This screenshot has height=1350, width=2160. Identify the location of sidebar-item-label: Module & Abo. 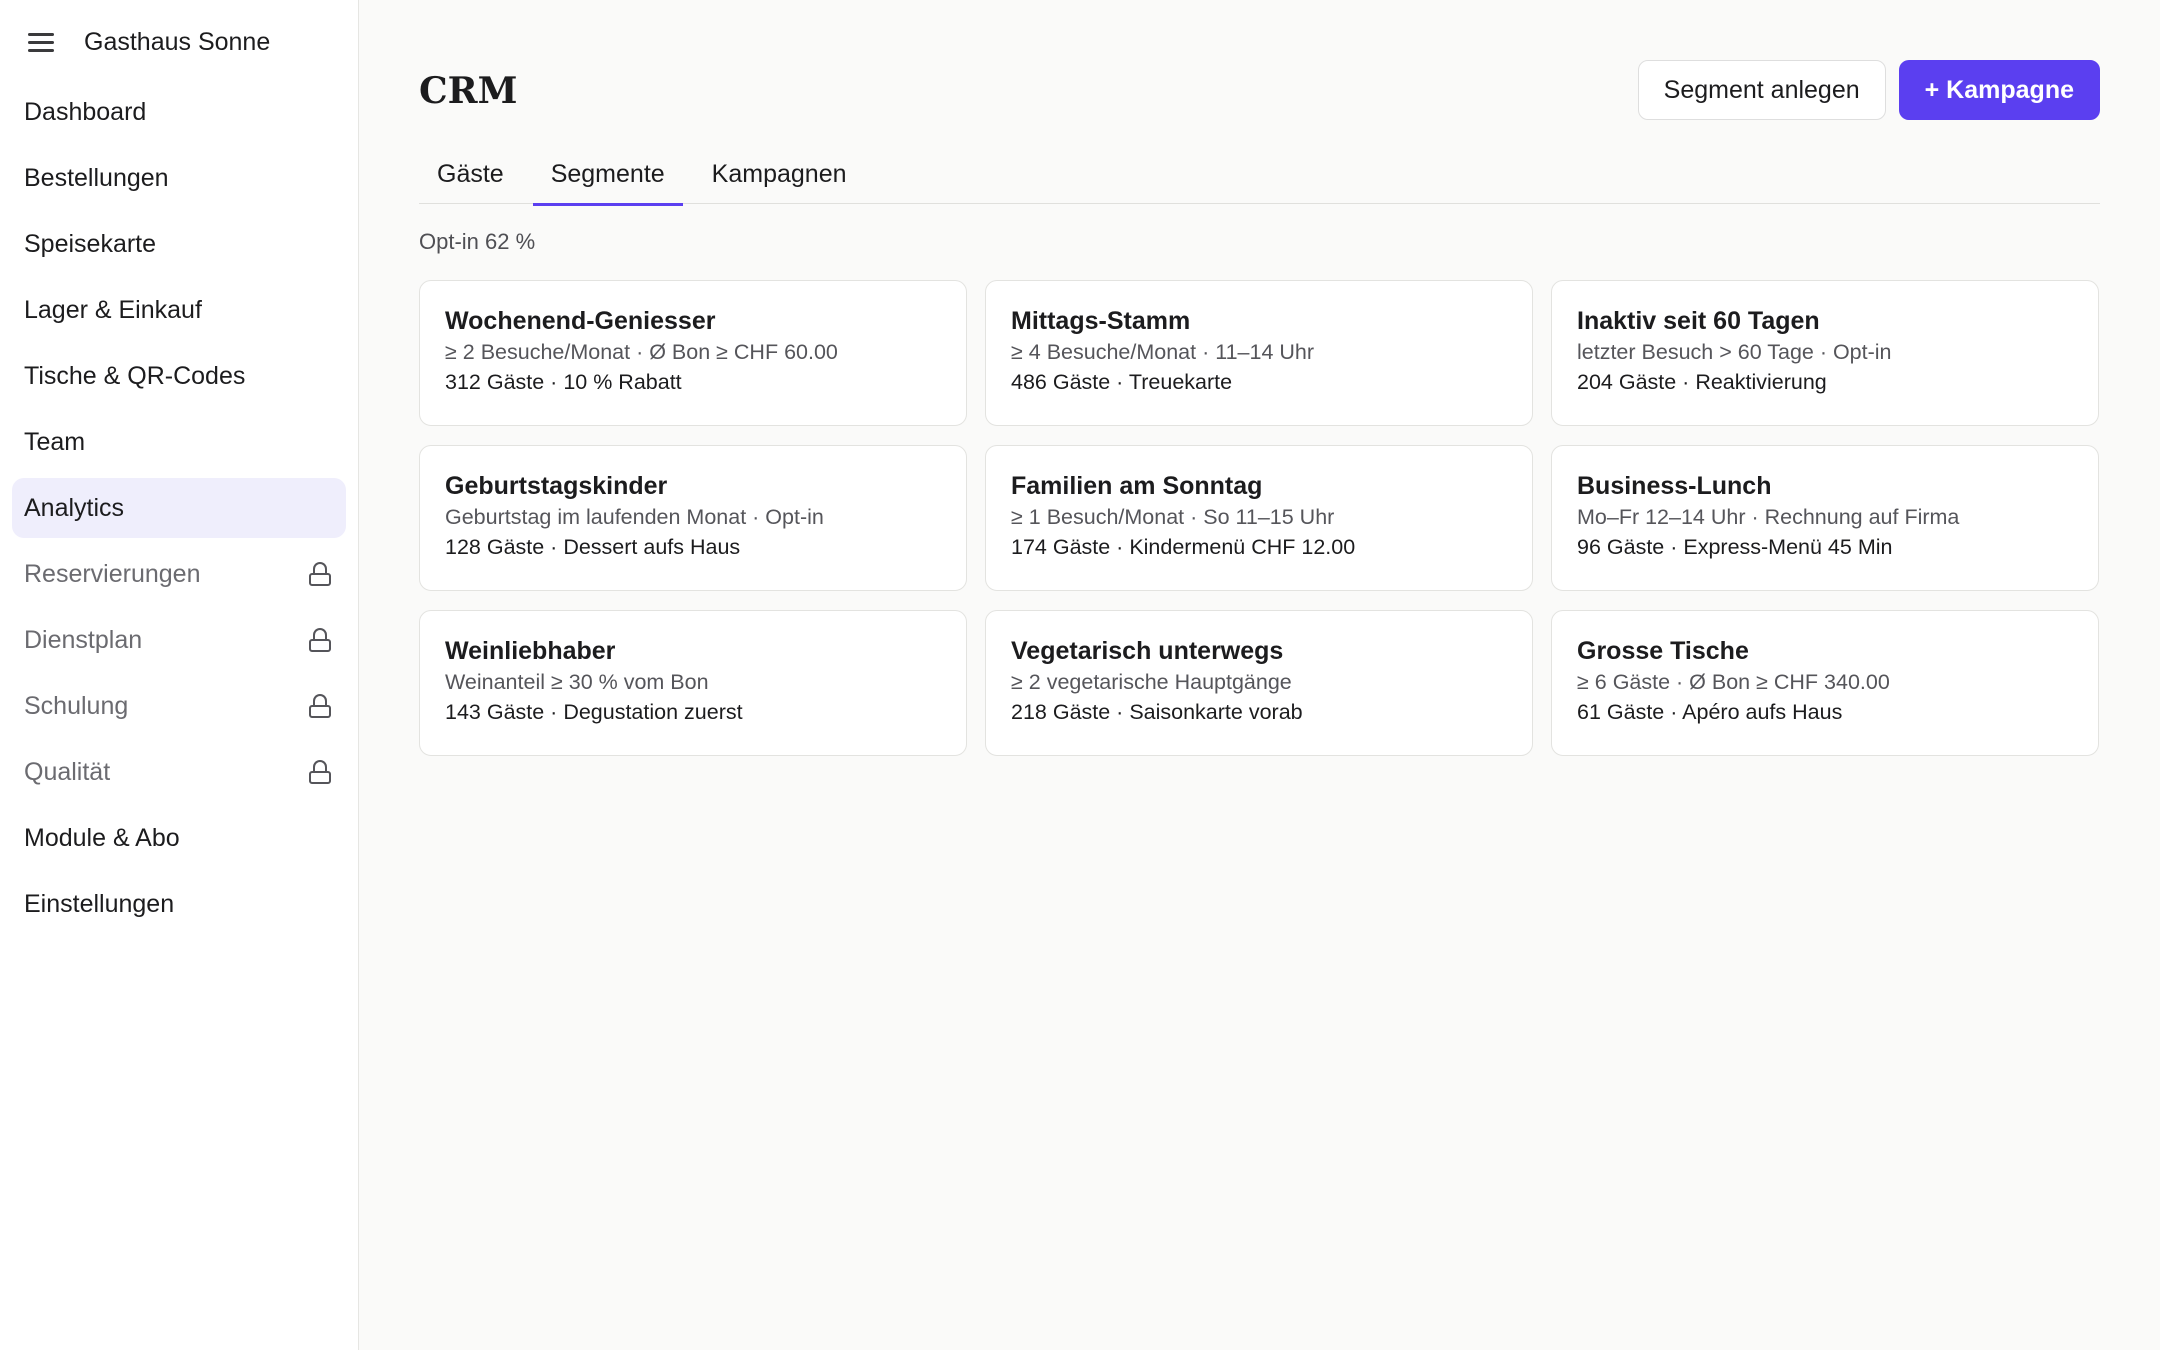
(102, 837).